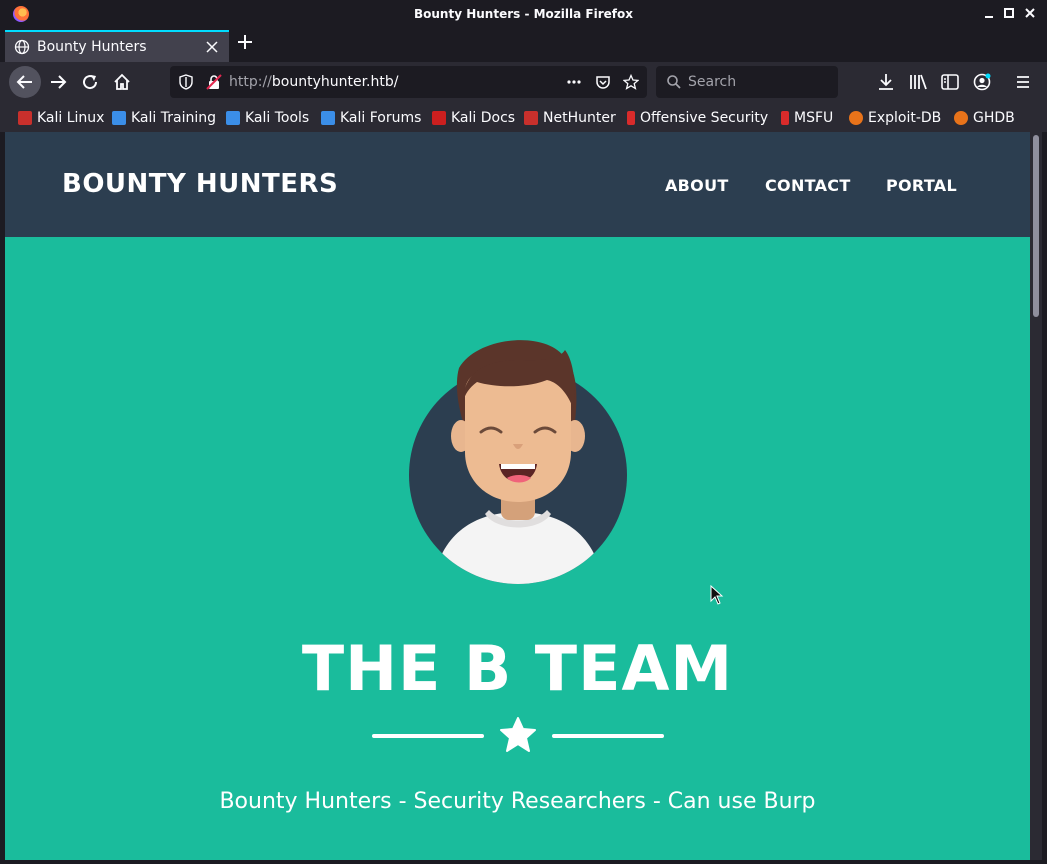  I want to click on nav-link-portal: PORTAL, so click(921, 185).